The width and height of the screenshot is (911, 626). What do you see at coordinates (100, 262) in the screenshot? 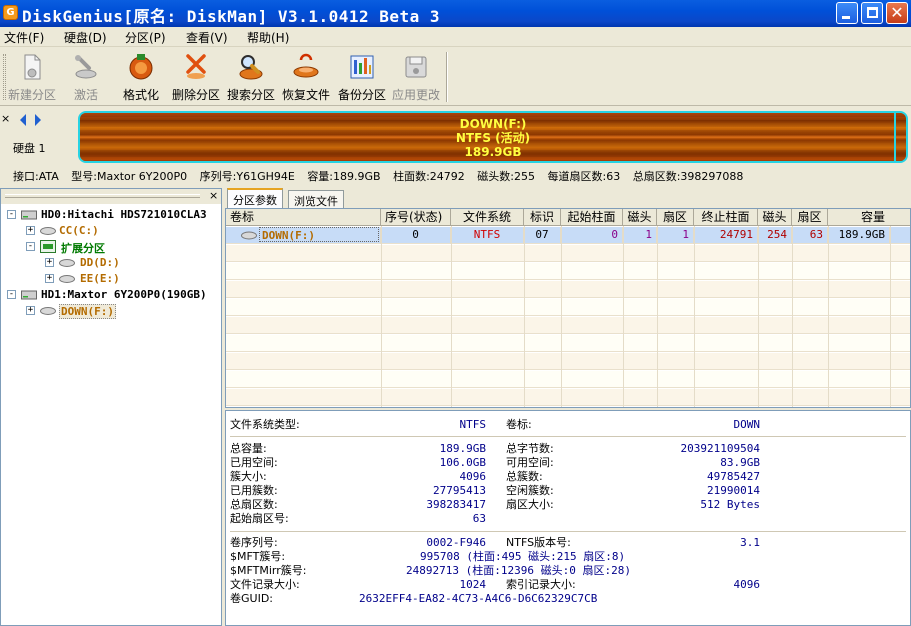
I see `tree-item-label: DD(D:)` at bounding box center [100, 262].